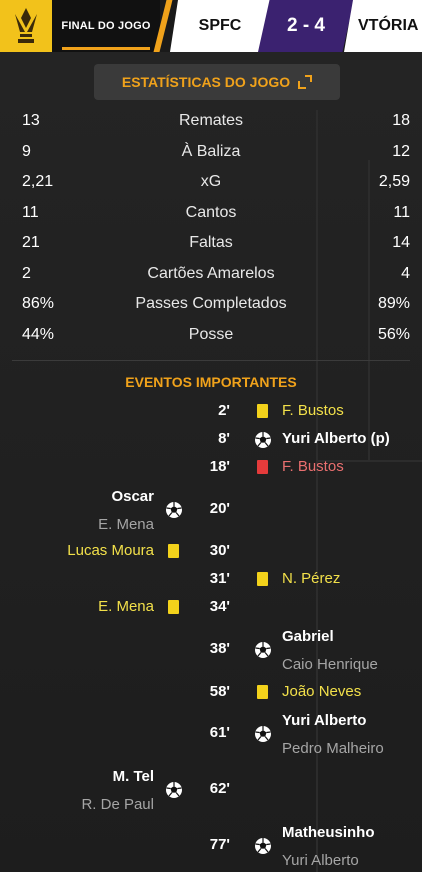 Image resolution: width=422 pixels, height=872 pixels. Describe the element at coordinates (126, 524) in the screenshot. I see `event-assist: E. Mena` at that location.